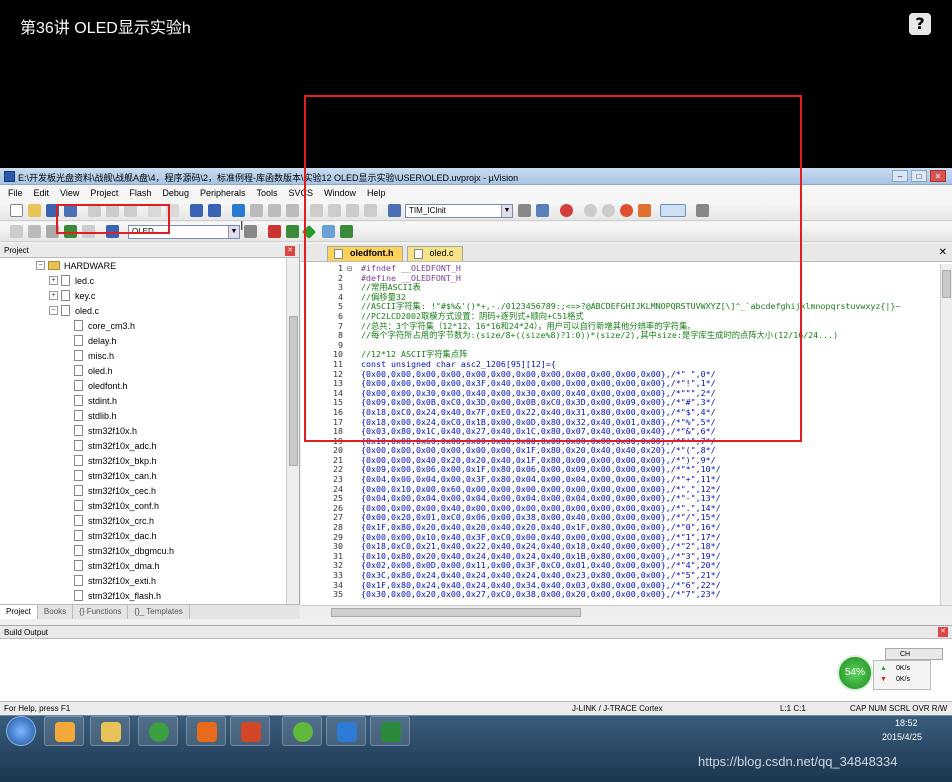  Describe the element at coordinates (626, 612) in the screenshot. I see `editor-hscroll` at that location.